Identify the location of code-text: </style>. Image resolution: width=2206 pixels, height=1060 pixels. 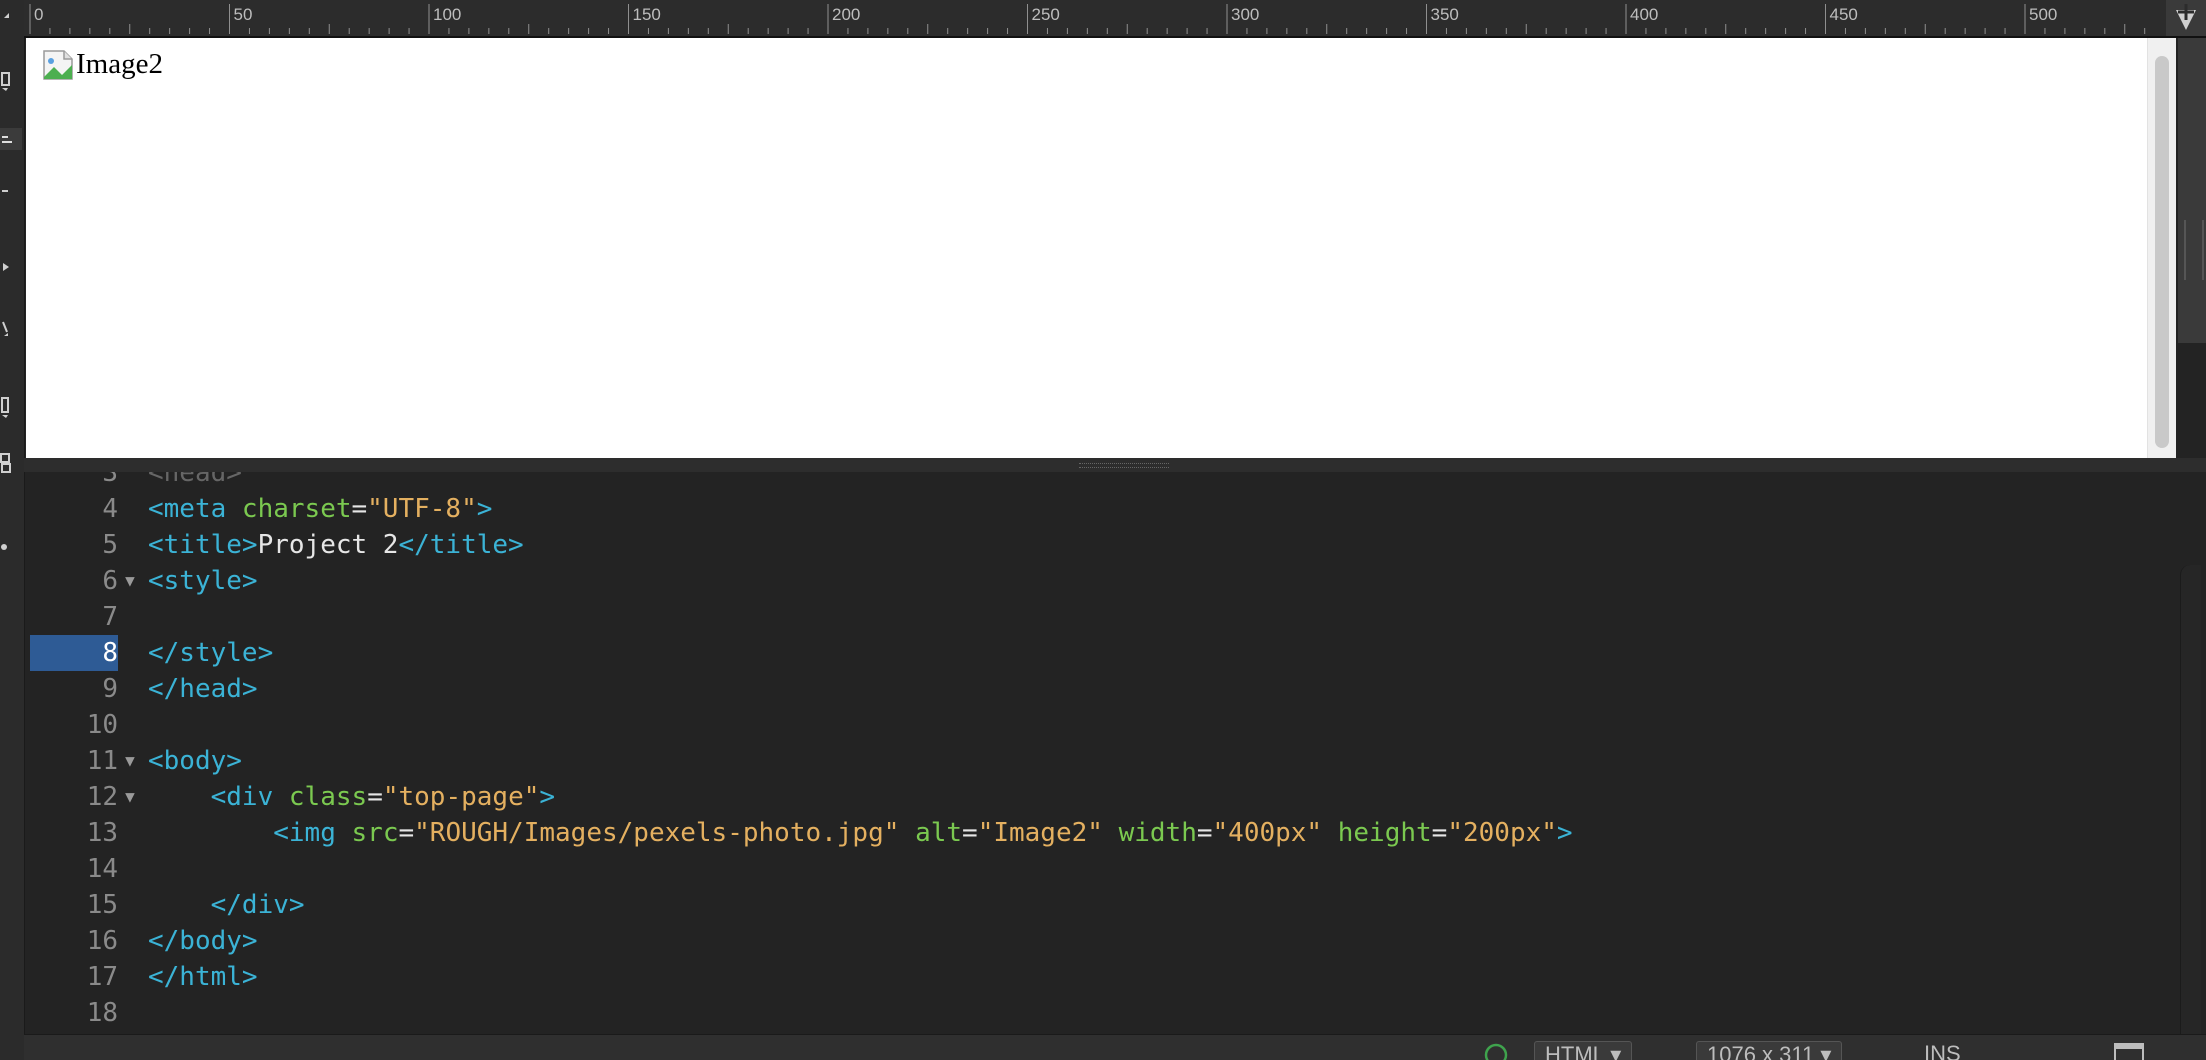
(210, 653).